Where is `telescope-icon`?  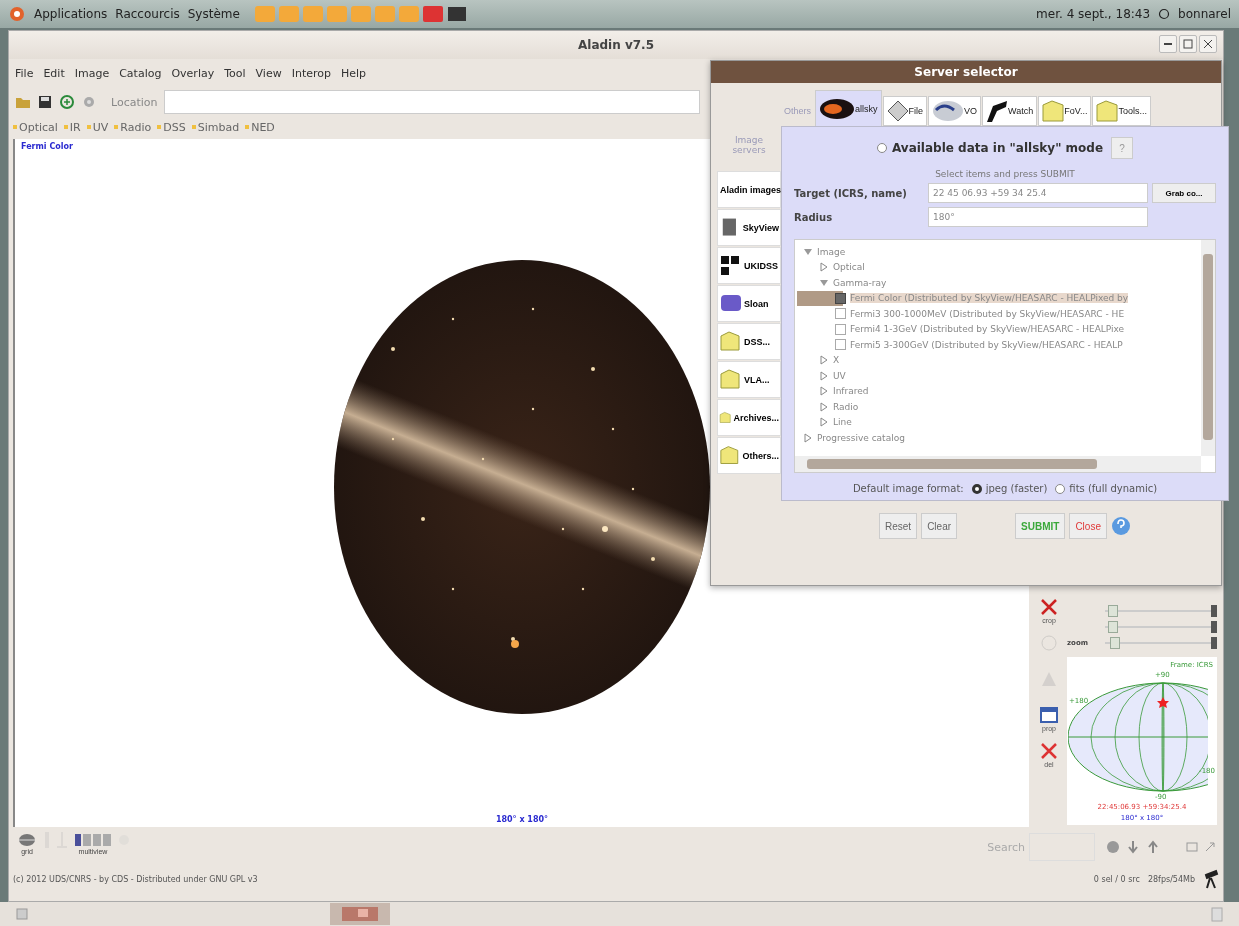
telescope-icon is located at coordinates (1211, 879).